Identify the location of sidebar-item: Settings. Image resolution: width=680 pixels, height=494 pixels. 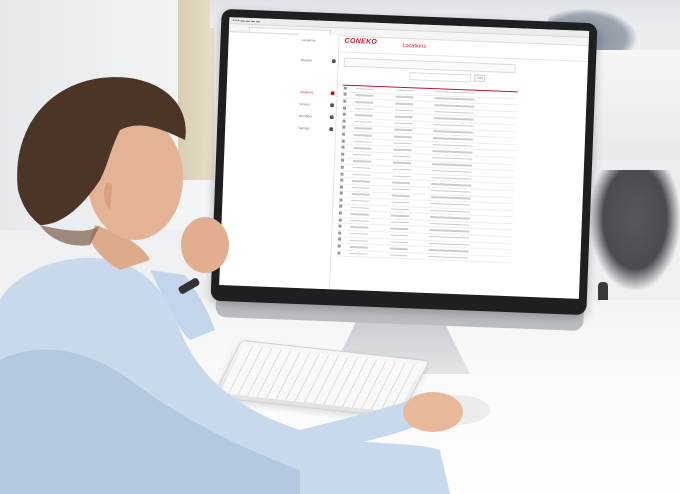
(304, 128).